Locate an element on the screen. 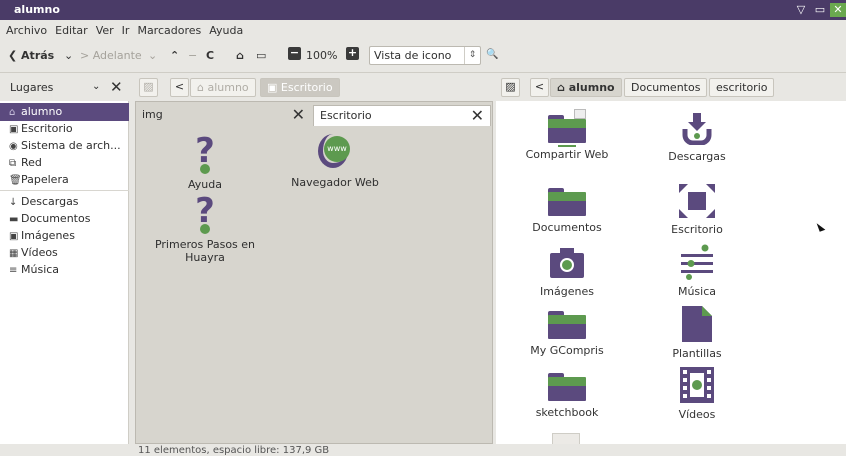 The image size is (846, 456). back-history-arrow: ⌄ is located at coordinates (68, 55).